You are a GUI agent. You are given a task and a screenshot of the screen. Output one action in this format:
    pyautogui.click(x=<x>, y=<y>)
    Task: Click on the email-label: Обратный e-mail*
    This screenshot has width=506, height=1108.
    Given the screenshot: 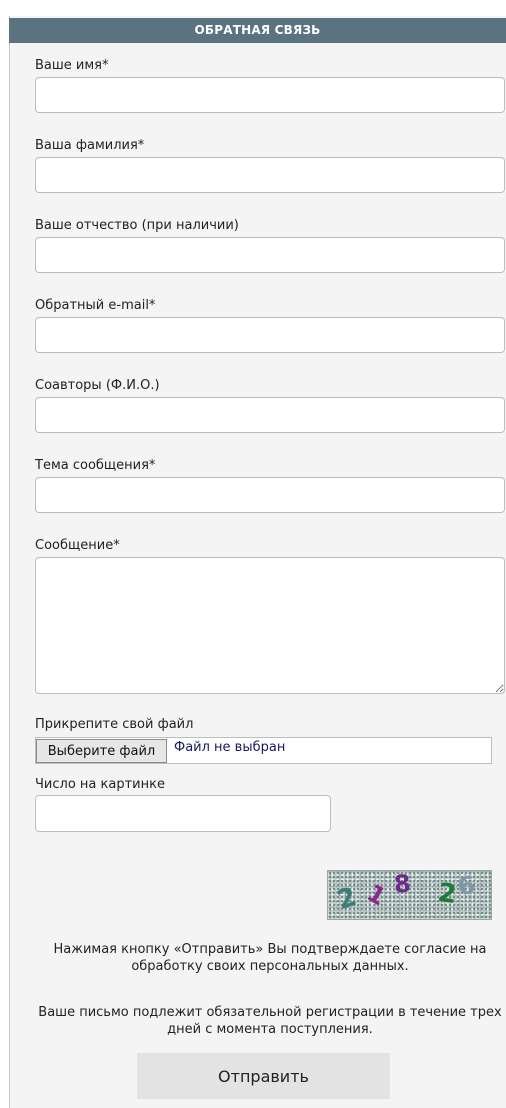 What is the action you would take?
    pyautogui.click(x=95, y=305)
    